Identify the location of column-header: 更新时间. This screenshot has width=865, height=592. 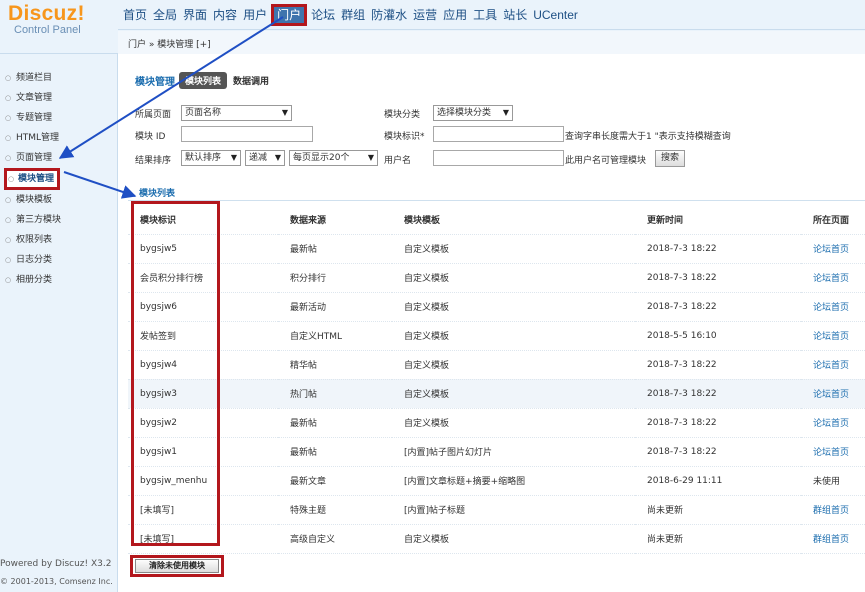
(718, 220).